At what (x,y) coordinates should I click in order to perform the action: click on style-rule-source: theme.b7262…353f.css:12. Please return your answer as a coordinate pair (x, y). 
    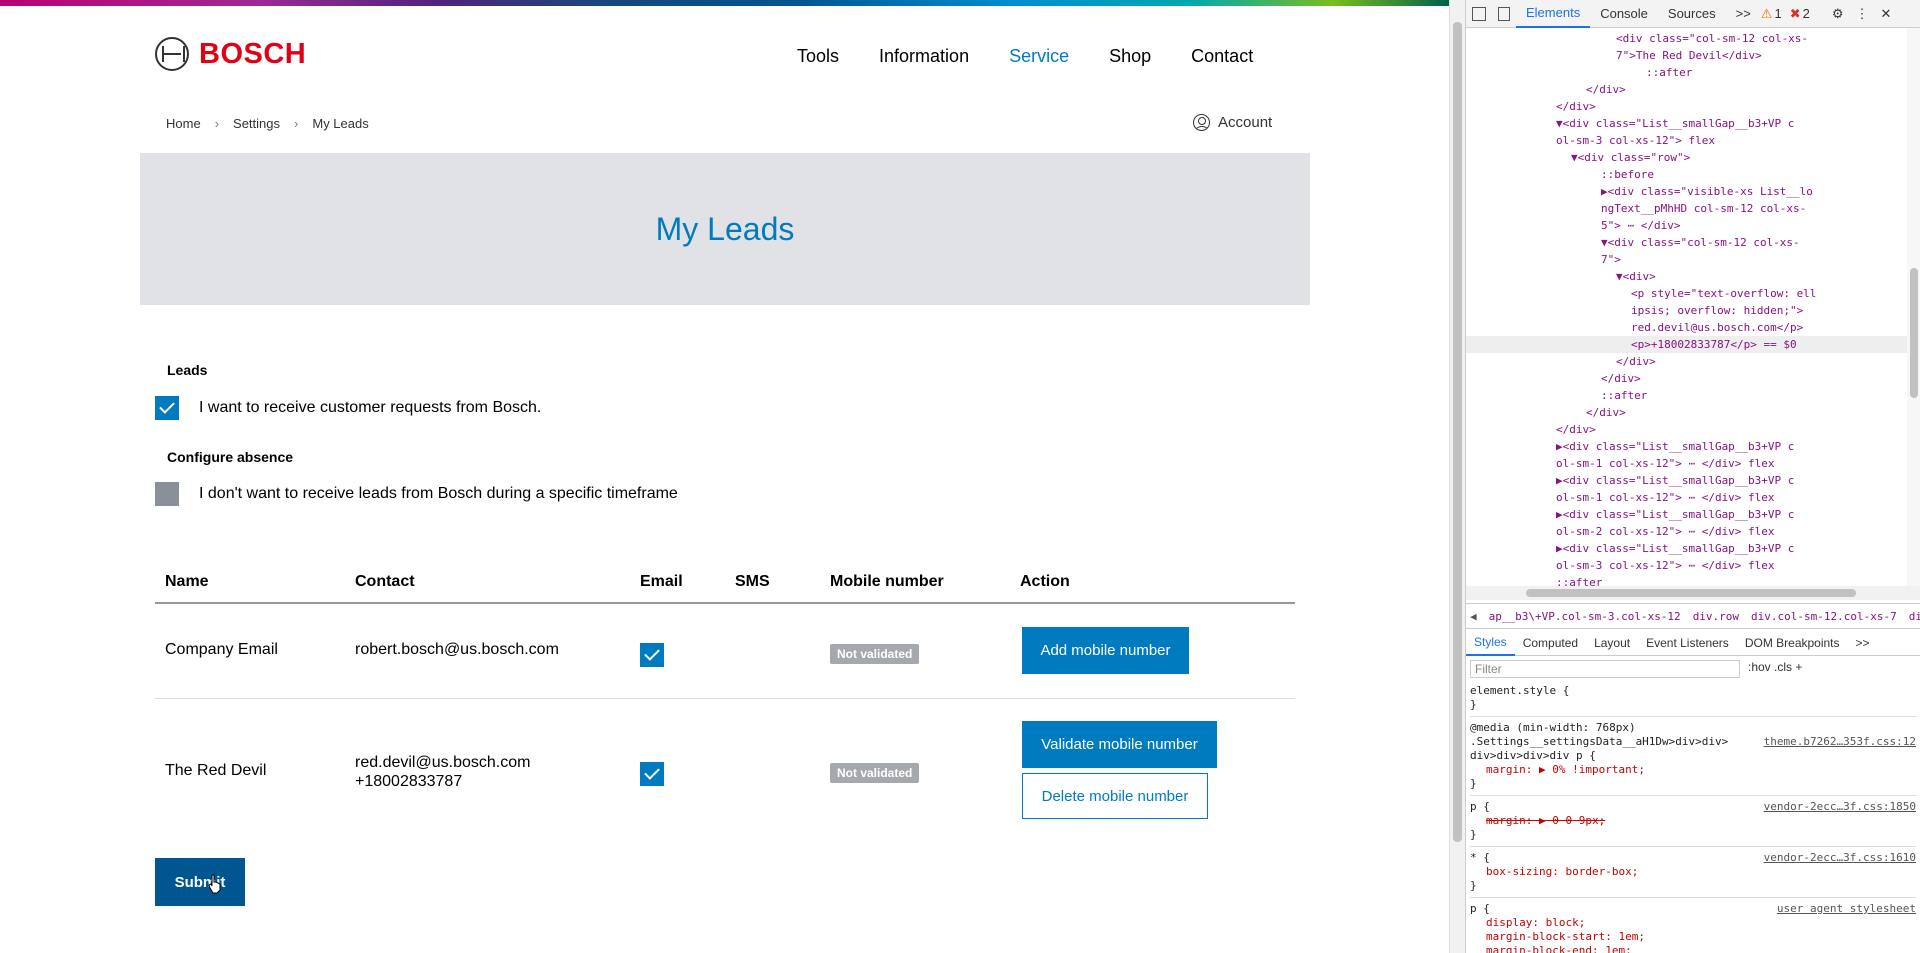
    Looking at the image, I should click on (1840, 742).